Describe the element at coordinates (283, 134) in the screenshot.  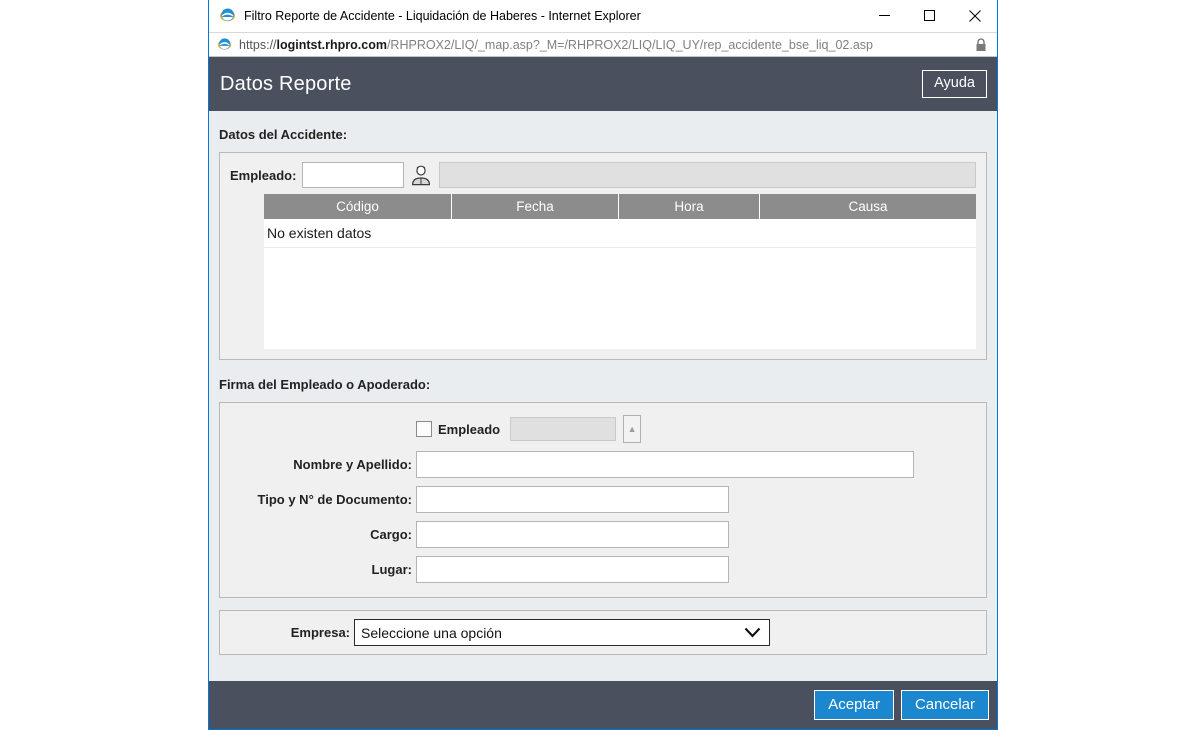
I see `accident-section-label: Datos del Accidente:` at that location.